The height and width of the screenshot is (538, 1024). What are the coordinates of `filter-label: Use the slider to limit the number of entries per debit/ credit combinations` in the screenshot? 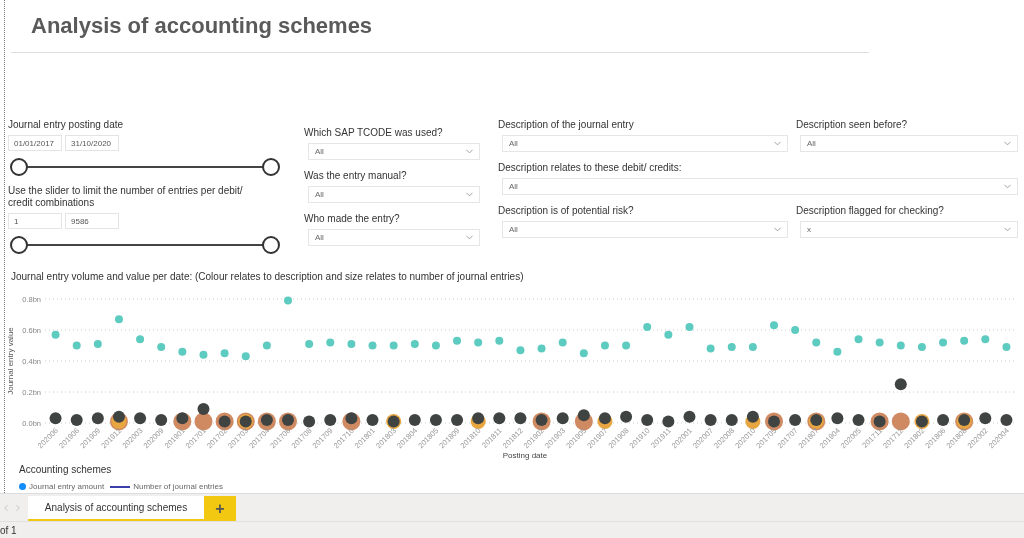 It's located at (126, 197).